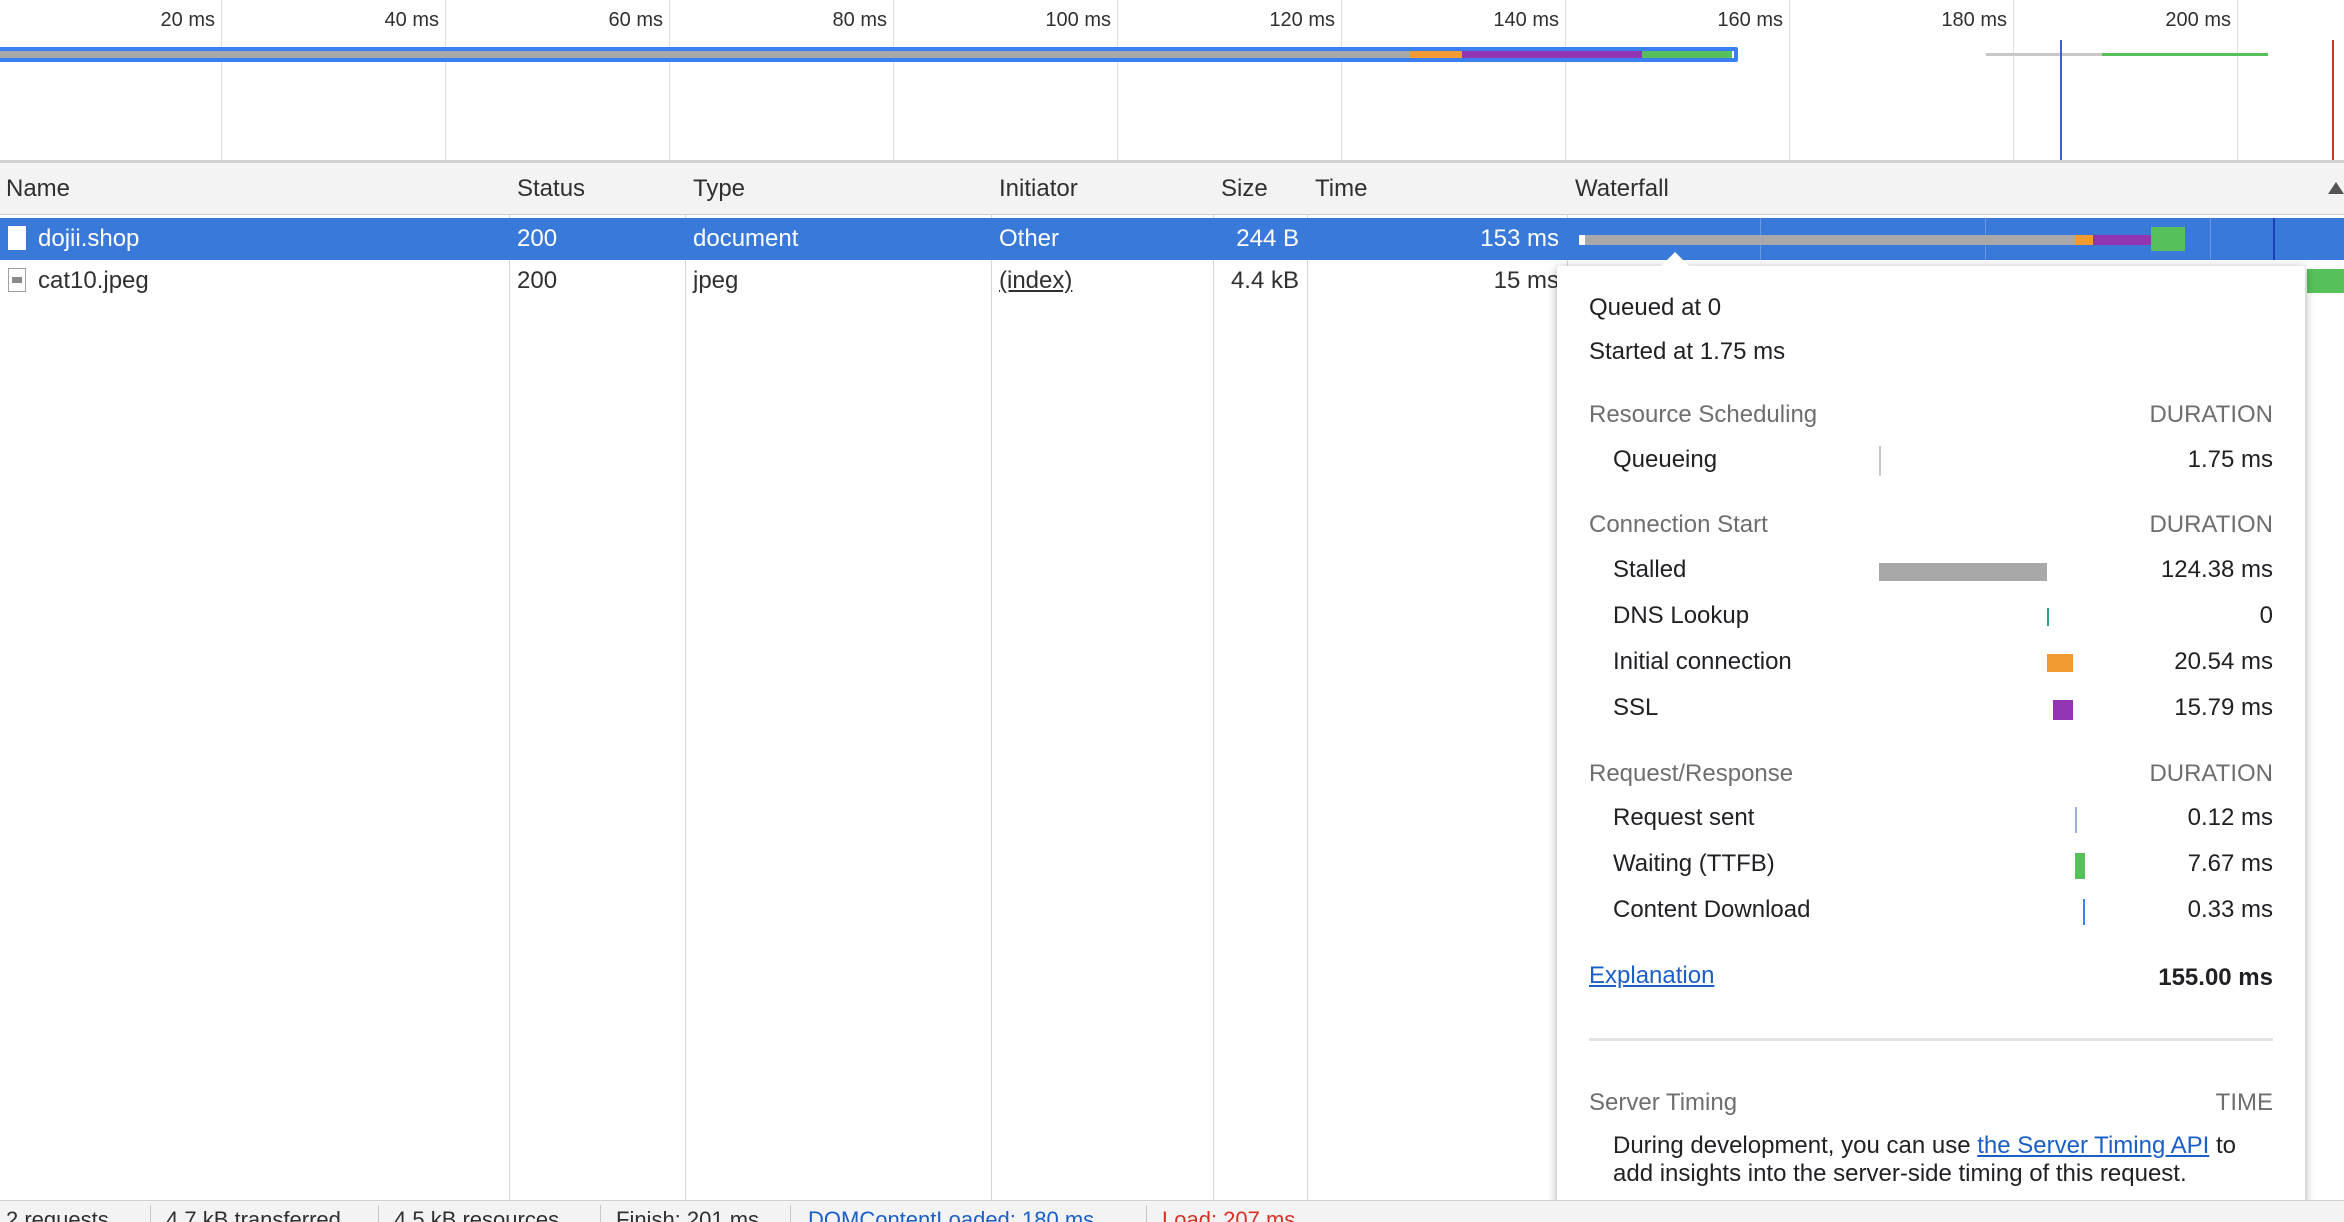 The height and width of the screenshot is (1222, 2344). Describe the element at coordinates (2244, 1102) in the screenshot. I see `time-label: TIME` at that location.